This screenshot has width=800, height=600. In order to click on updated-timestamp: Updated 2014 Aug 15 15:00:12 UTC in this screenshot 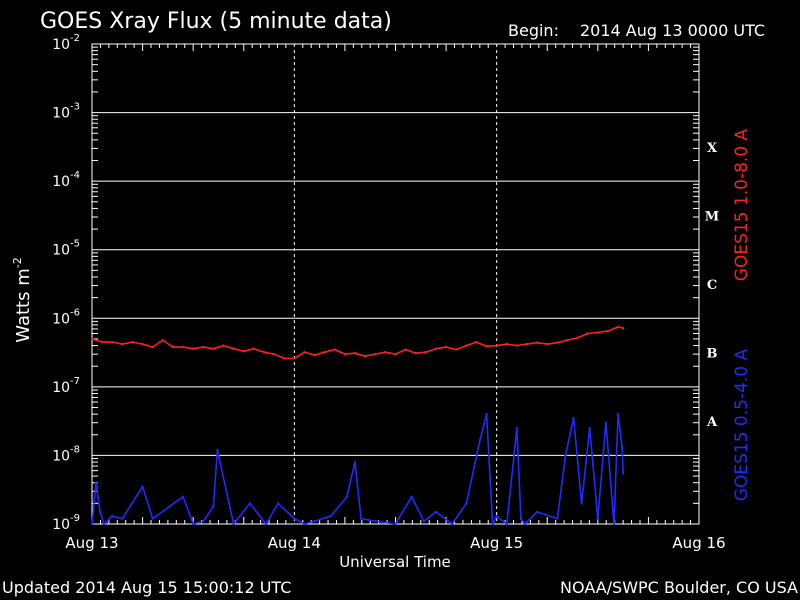, I will do `click(146, 587)`.